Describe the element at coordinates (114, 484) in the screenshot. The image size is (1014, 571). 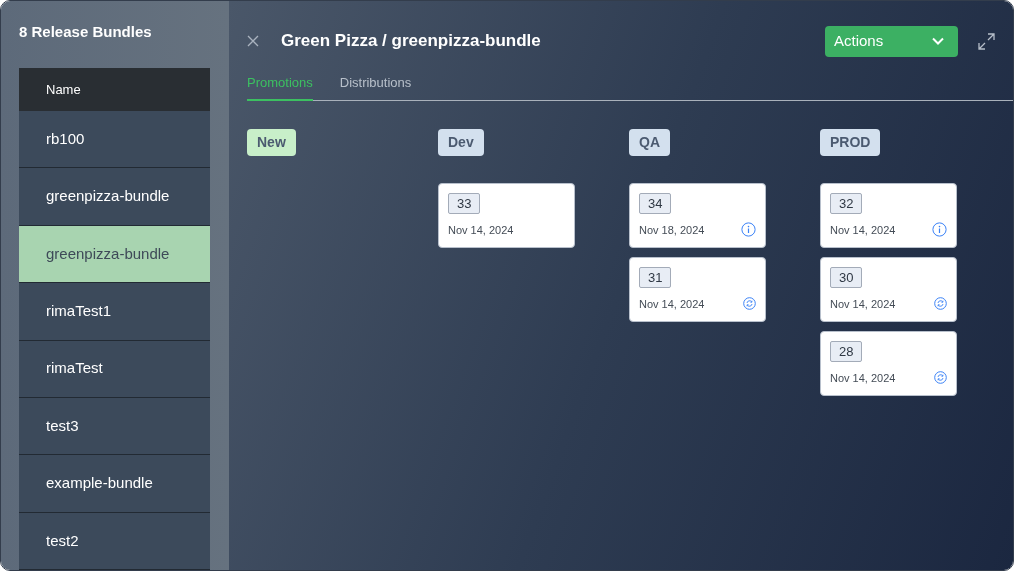
I see `bundle-row: example-bundle` at that location.